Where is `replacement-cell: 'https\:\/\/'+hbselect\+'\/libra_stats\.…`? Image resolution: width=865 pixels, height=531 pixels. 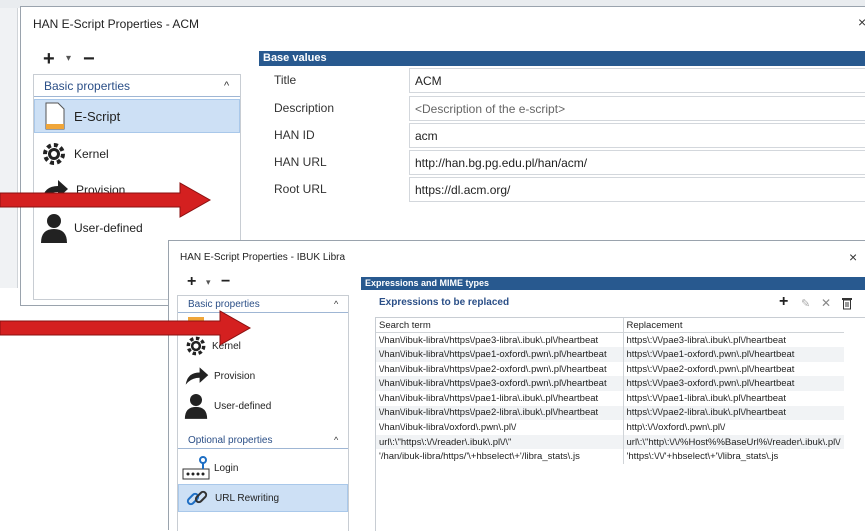
replacement-cell: 'https\:\/\/'+hbselect\+'\/libra_stats\.… is located at coordinates (702, 457).